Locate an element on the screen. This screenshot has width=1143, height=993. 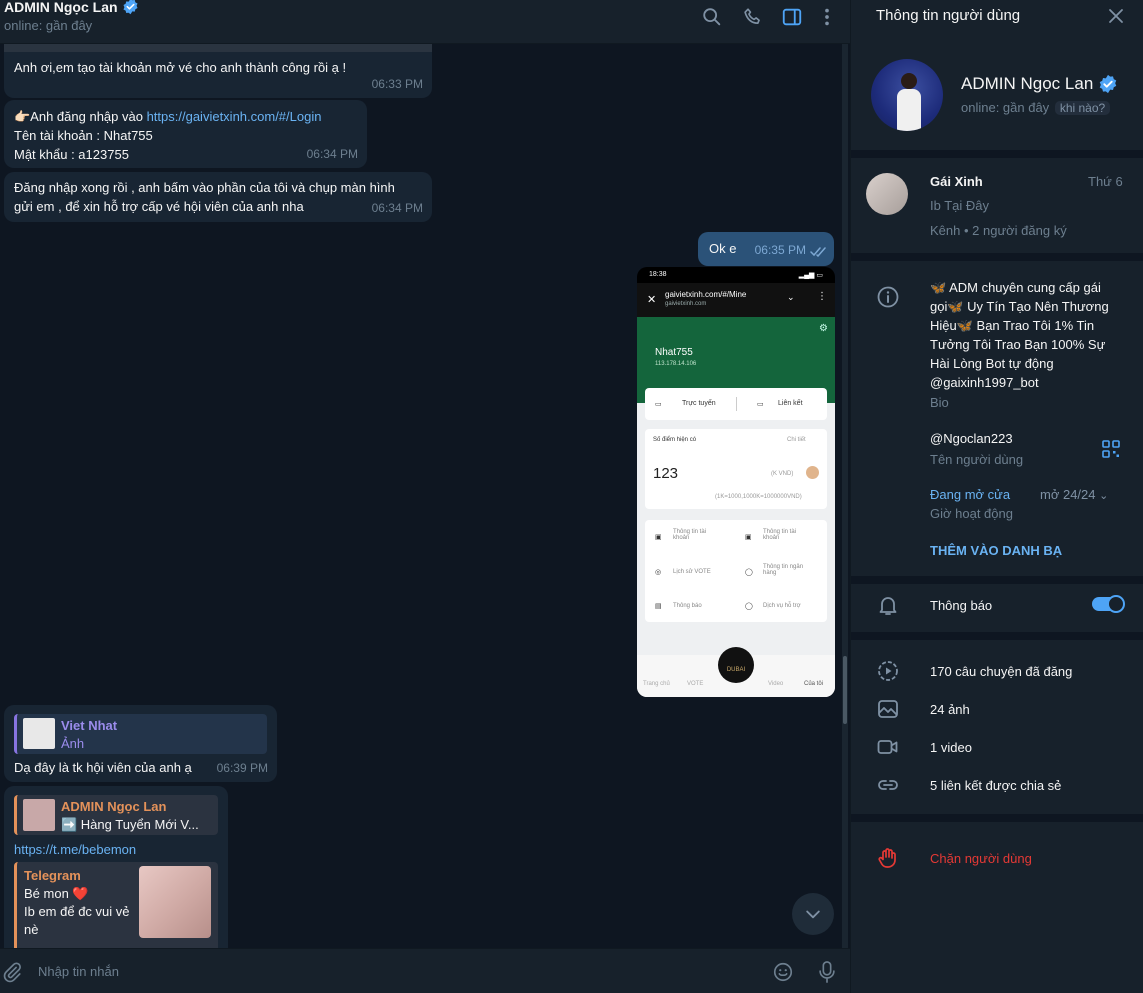
reply-author: ADMIN Ngọc Lan is located at coordinates (114, 806).